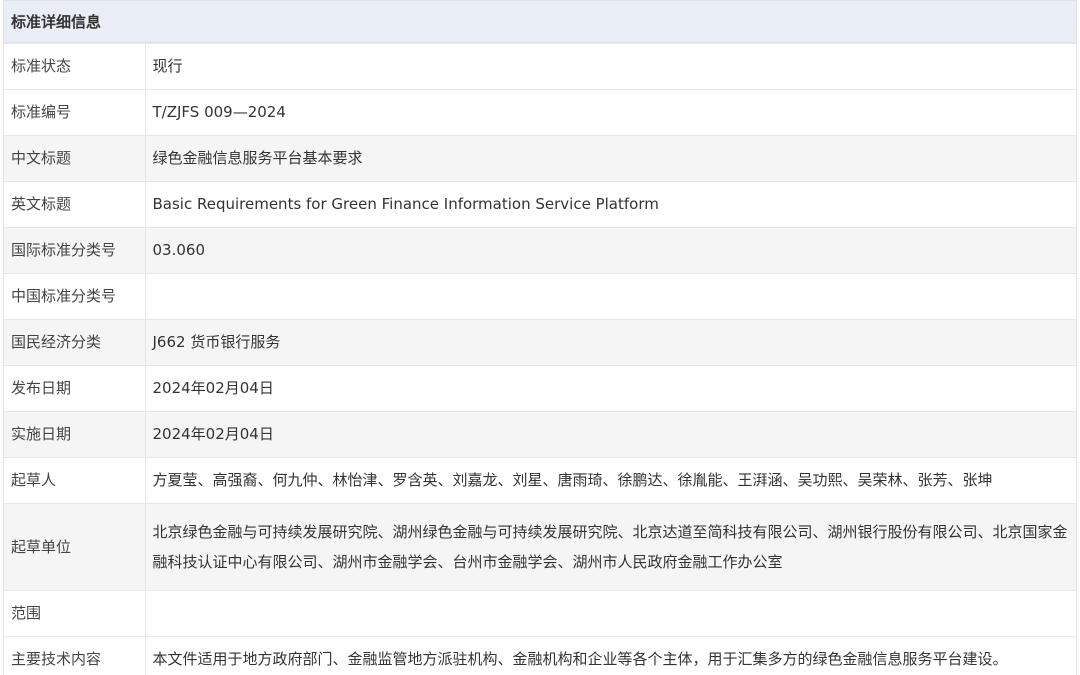 This screenshot has height=675, width=1080. I want to click on row-chinese-title: 中文标题 绿色金融信息服务平台基本要求, so click(540, 158).